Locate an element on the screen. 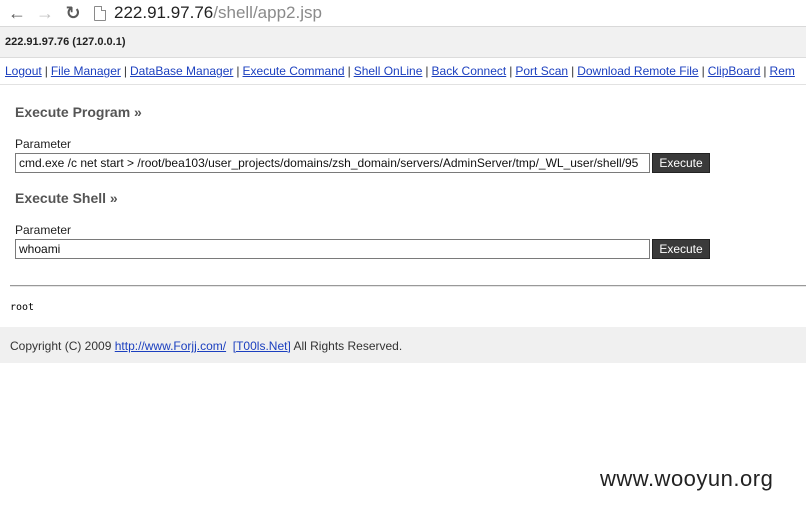  nav-link-file-manager: File Manager is located at coordinates (86, 71).